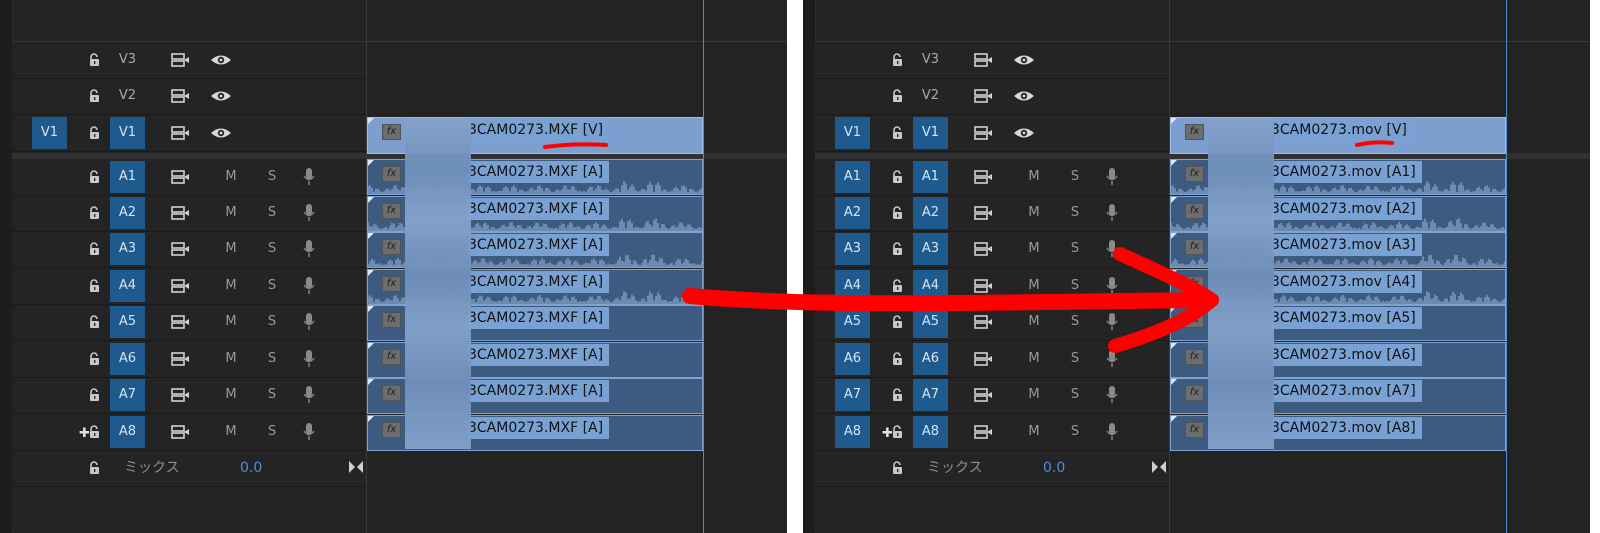 The width and height of the screenshot is (1600, 533). I want to click on source-patch-a8: A8, so click(852, 432).